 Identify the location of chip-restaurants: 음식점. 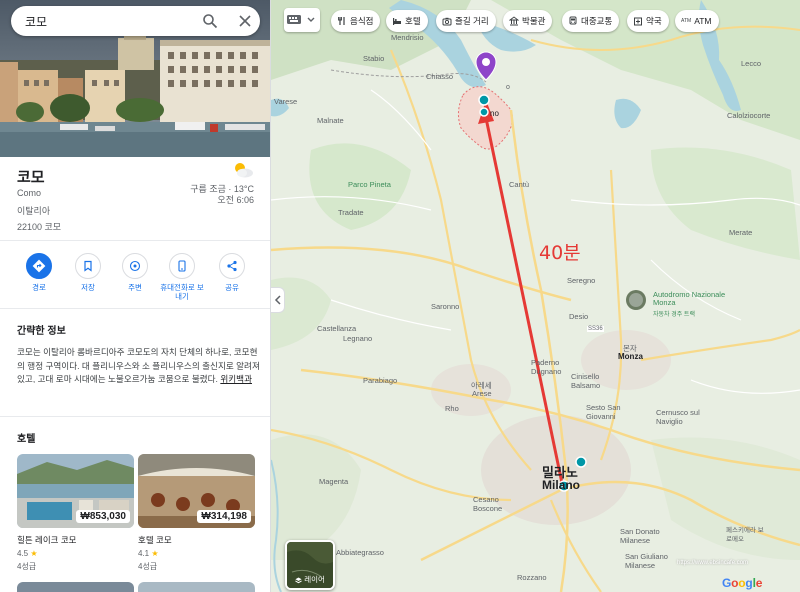
(356, 21).